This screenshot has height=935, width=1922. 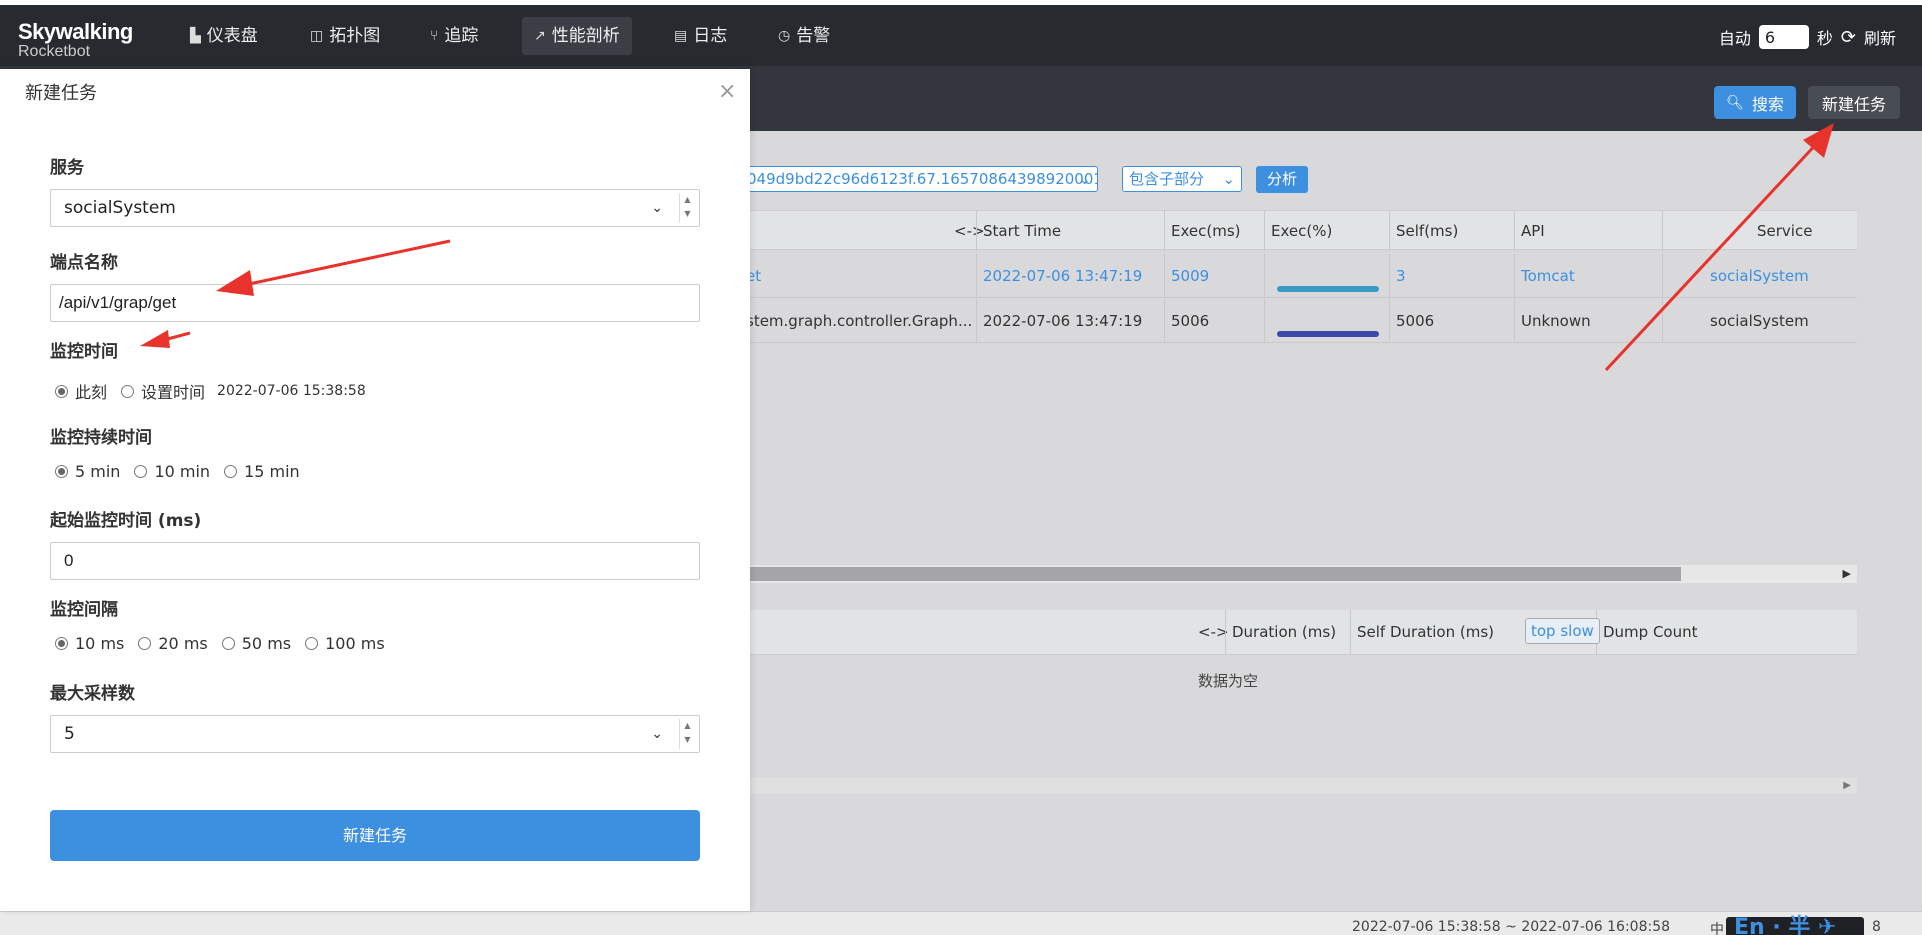 I want to click on endpoint-input, so click(x=375, y=303).